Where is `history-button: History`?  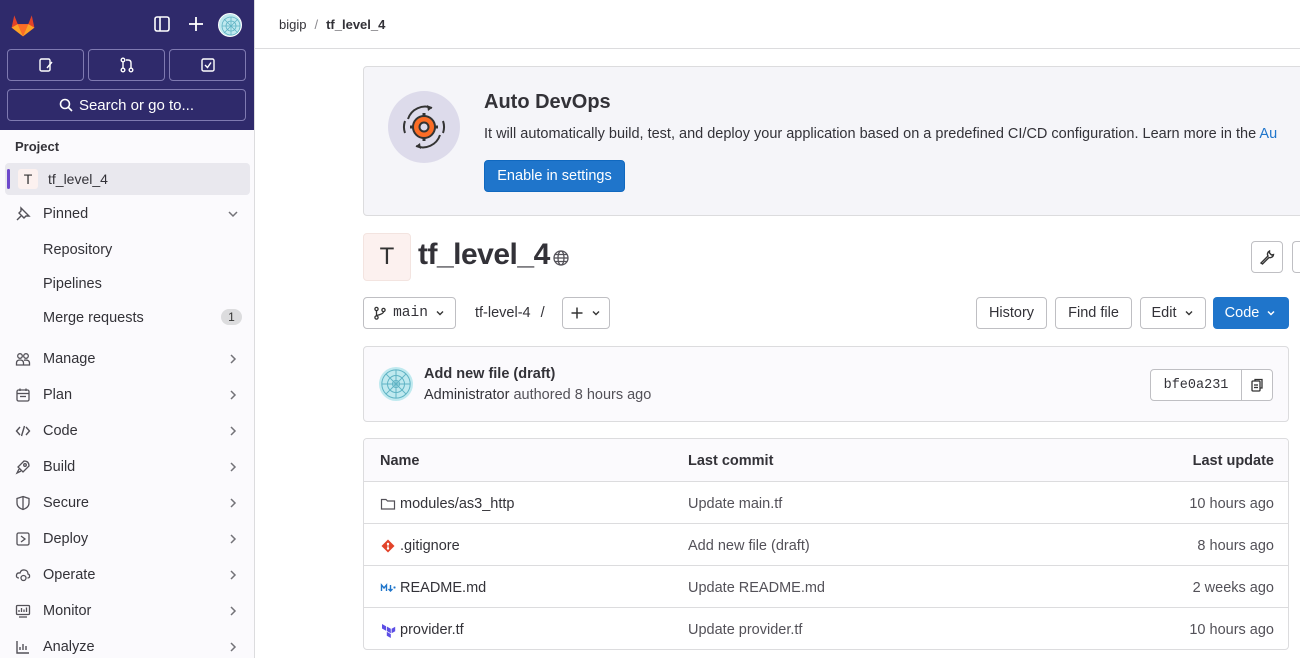
history-button: History is located at coordinates (1011, 313).